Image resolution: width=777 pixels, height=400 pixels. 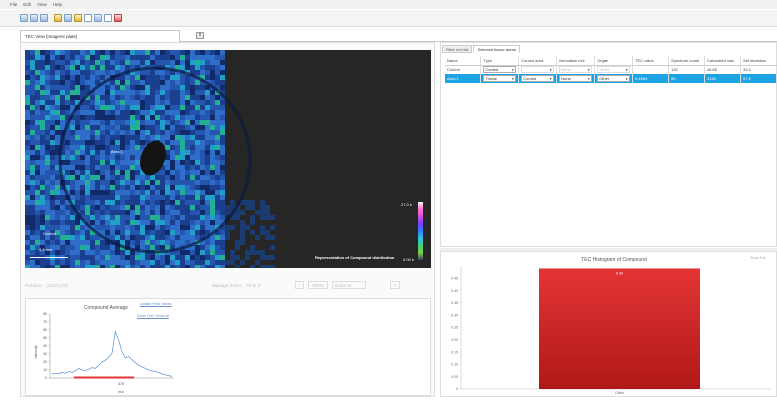 What do you see at coordinates (45, 354) in the screenshot?
I see `y-tick-label: 30` at bounding box center [45, 354].